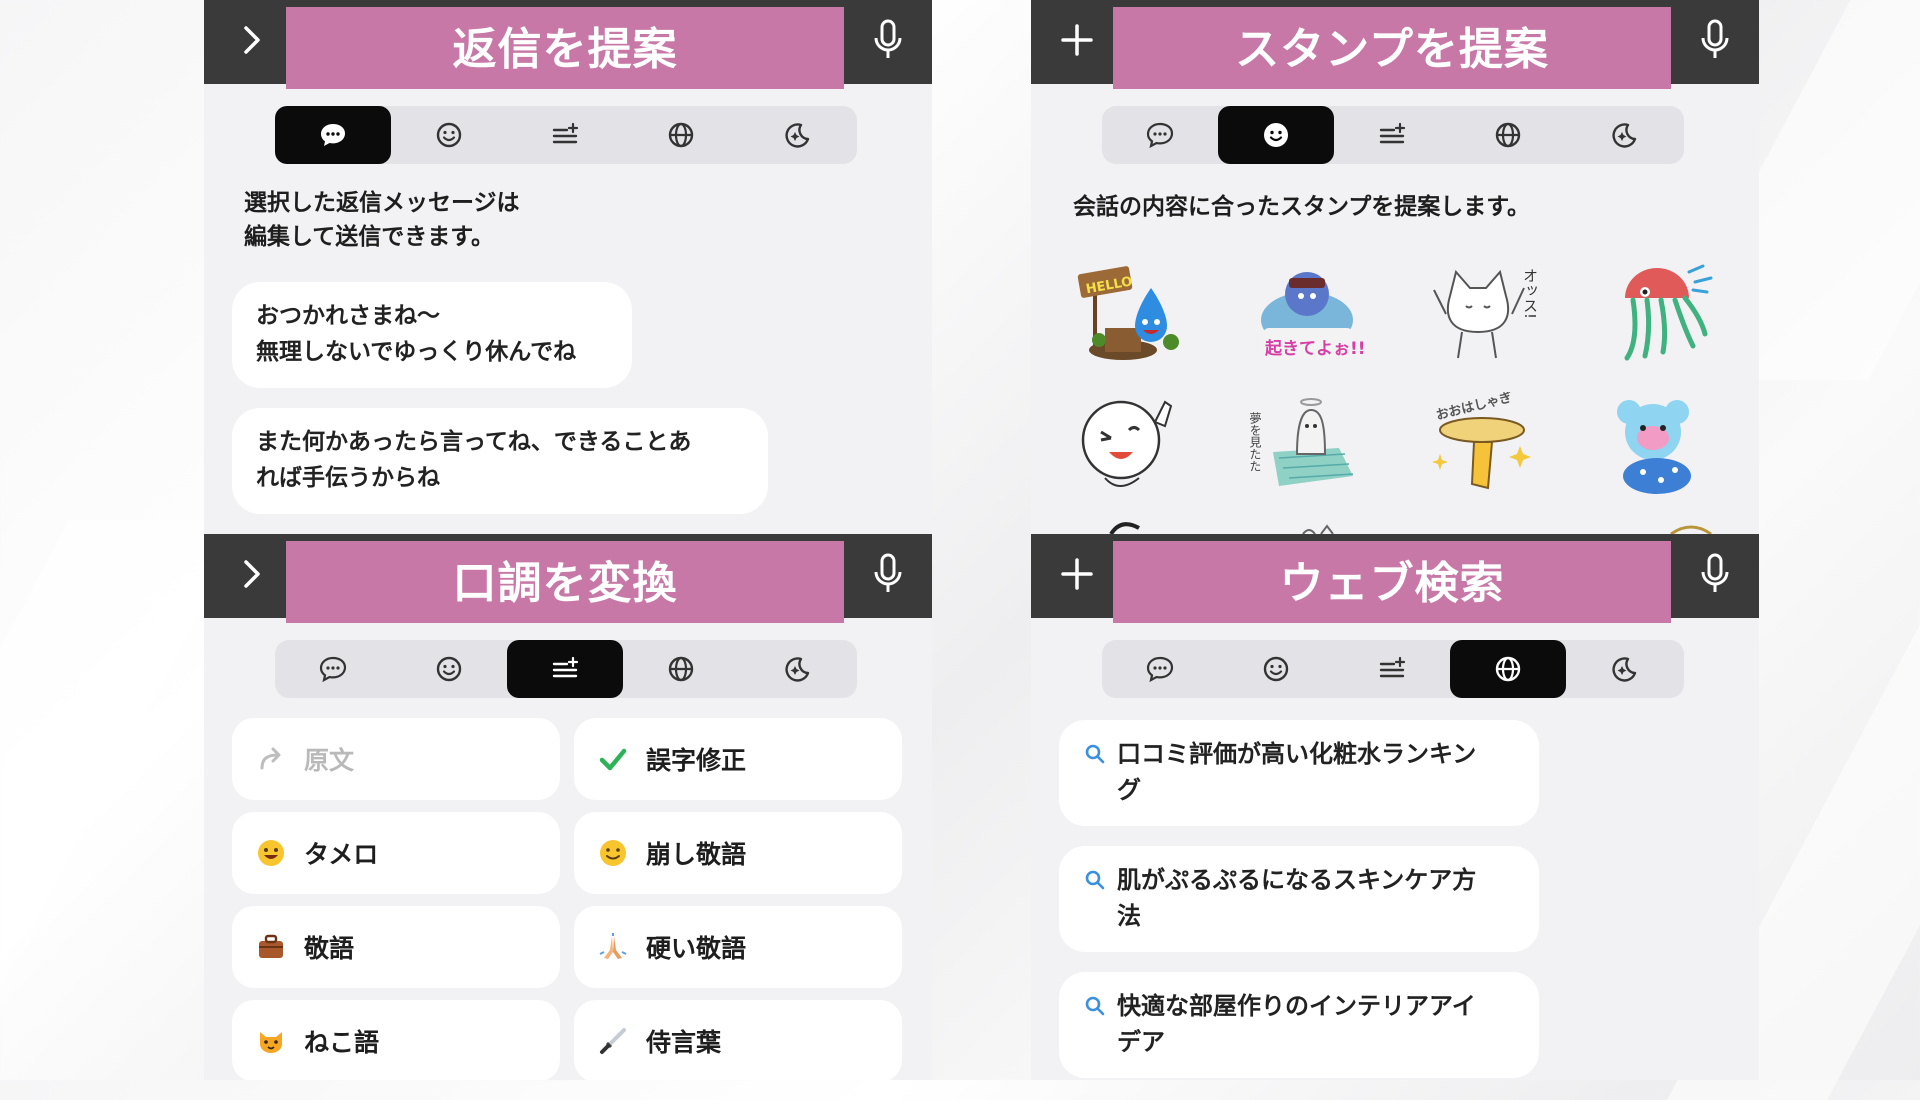 The height and width of the screenshot is (1100, 1920). What do you see at coordinates (271, 853) in the screenshot?
I see `grin-face-icon` at bounding box center [271, 853].